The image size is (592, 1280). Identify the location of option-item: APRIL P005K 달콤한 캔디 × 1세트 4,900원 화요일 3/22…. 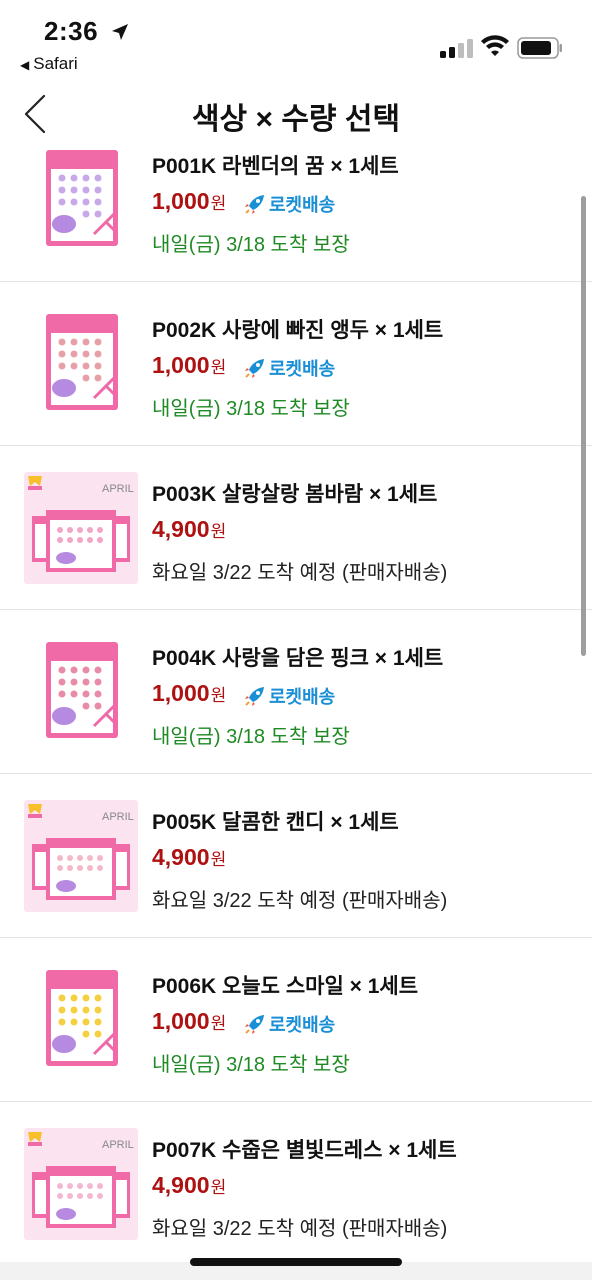
(296, 856).